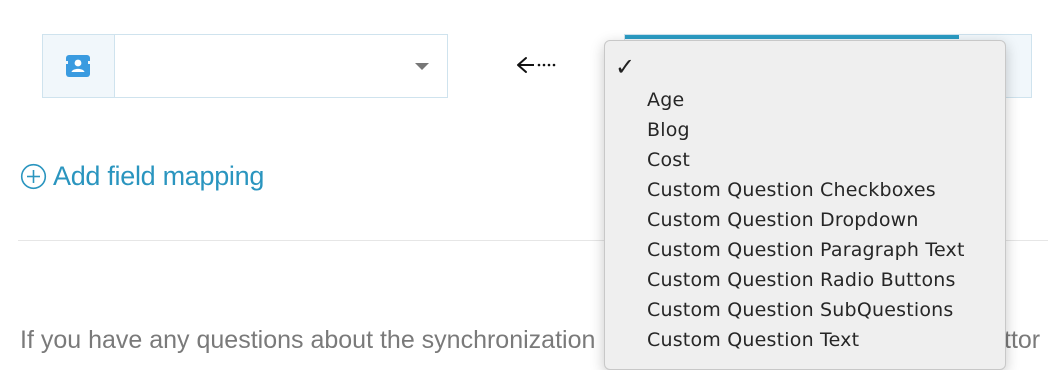  I want to click on target-field-highlight, so click(792, 37).